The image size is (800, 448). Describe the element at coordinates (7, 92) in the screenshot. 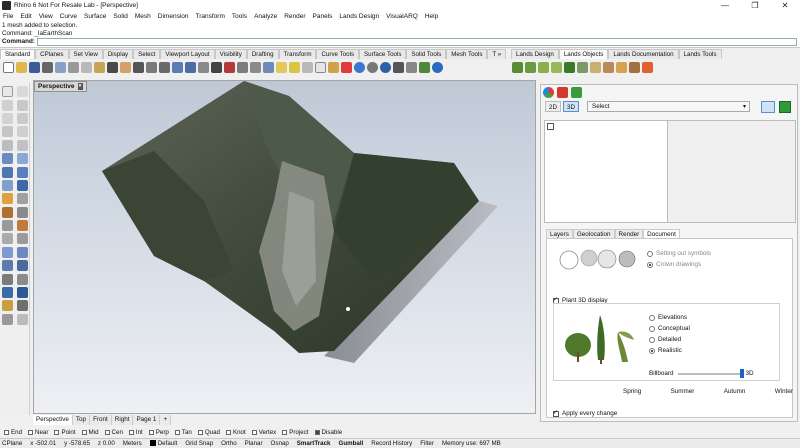

I see `select-arrow-icon` at that location.